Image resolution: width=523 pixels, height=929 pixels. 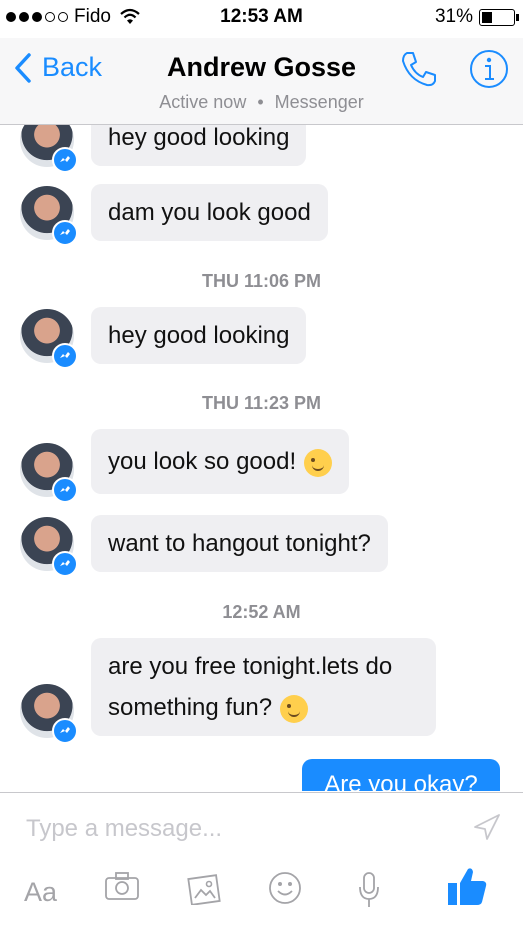 I want to click on message-composer: Type a message... Aa, so click(x=261, y=860).